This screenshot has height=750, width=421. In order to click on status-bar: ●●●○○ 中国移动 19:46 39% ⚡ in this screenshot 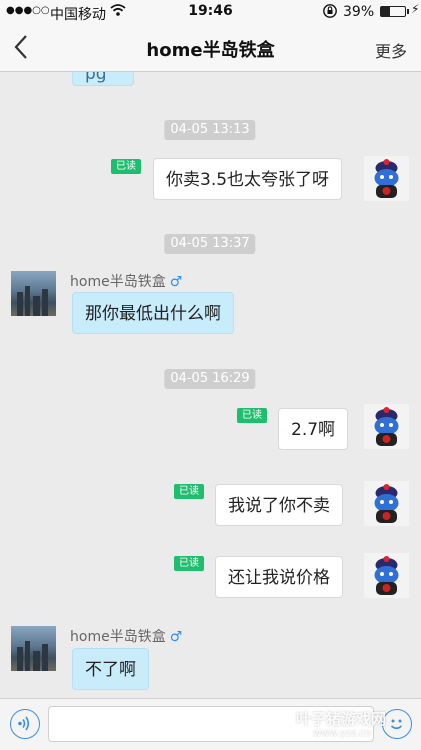, I will do `click(210, 12)`.